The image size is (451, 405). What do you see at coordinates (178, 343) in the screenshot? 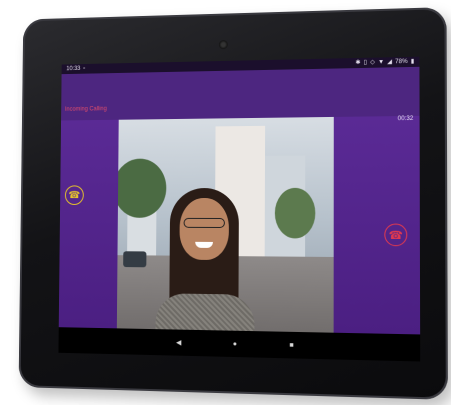
I see `back-icon: ◀` at bounding box center [178, 343].